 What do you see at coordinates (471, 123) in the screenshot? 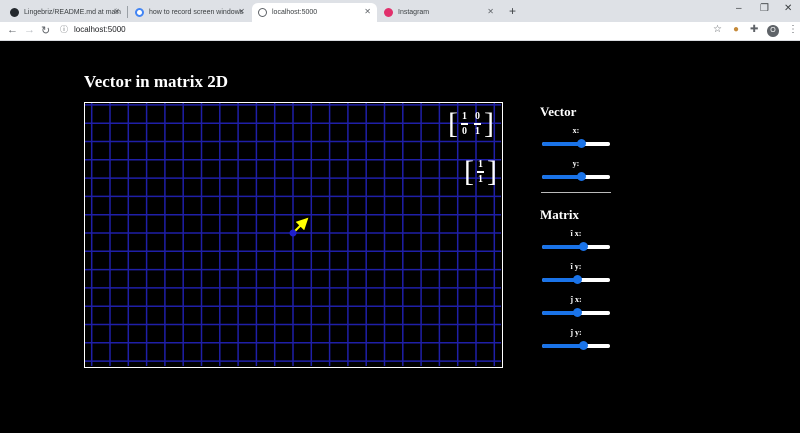
I see `matrix-display: [ 10 01 ]` at bounding box center [471, 123].